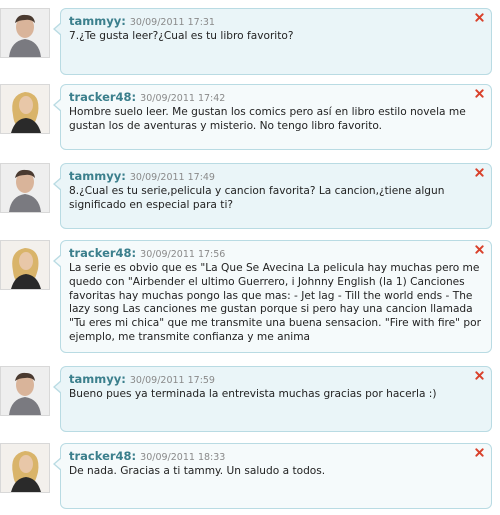 The height and width of the screenshot is (515, 500). What do you see at coordinates (183, 98) in the screenshot?
I see `comment-date: 30/09/2011 17:42` at bounding box center [183, 98].